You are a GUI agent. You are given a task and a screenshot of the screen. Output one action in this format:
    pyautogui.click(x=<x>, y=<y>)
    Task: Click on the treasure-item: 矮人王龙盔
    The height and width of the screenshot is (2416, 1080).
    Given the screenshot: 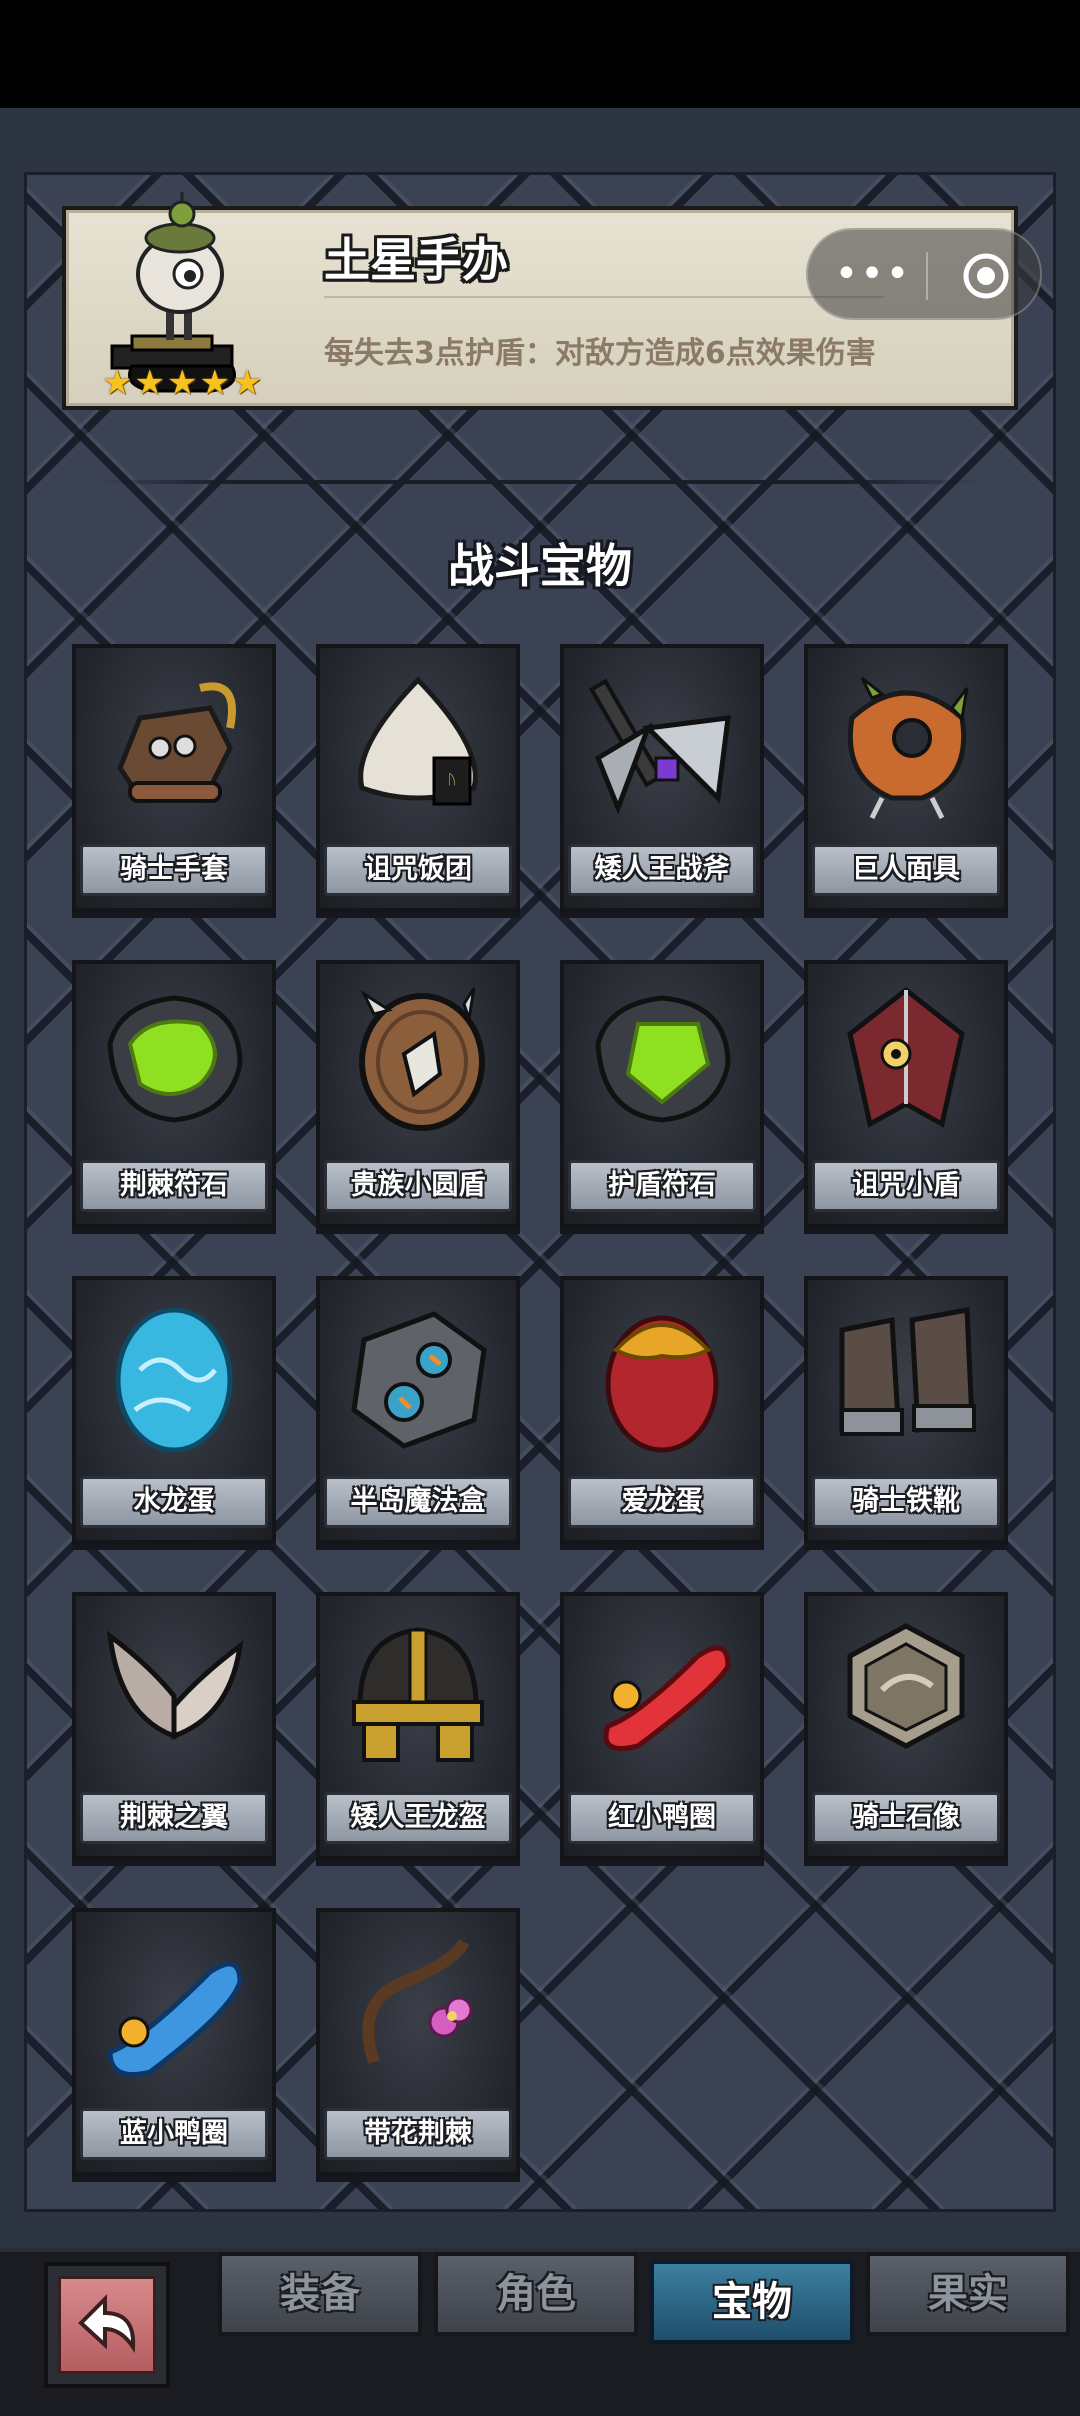 What is the action you would take?
    pyautogui.click(x=418, y=1726)
    